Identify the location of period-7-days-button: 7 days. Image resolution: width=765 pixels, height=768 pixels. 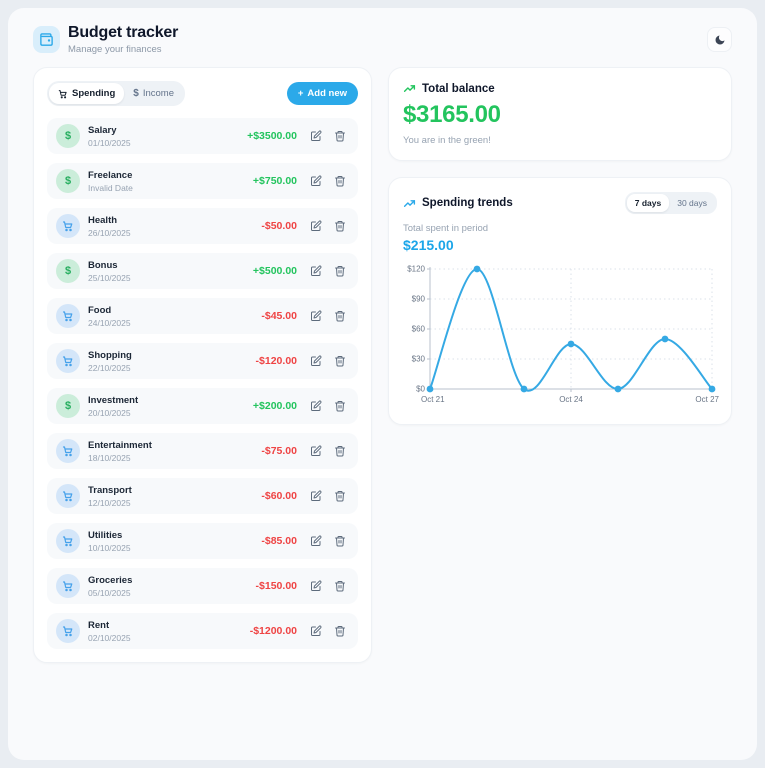
(648, 203).